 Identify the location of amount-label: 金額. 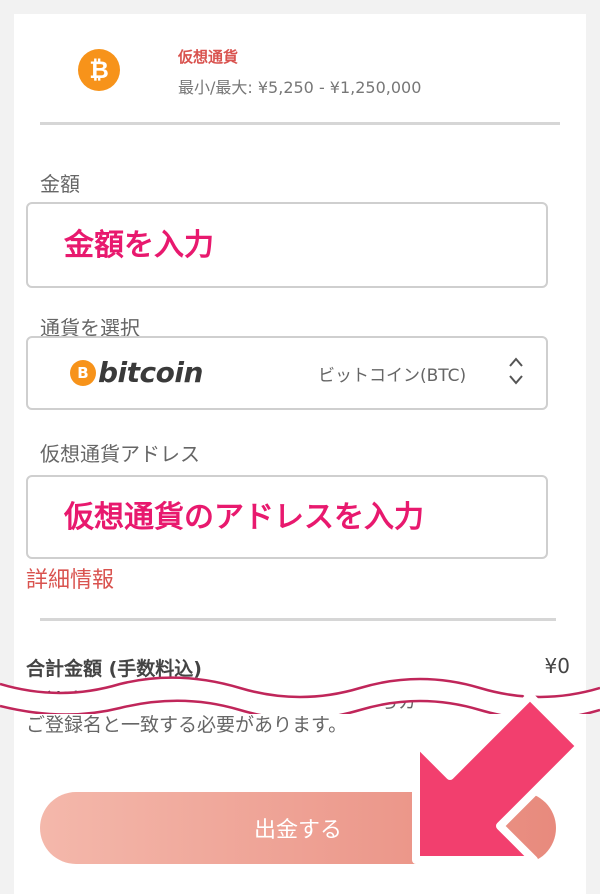
(60, 184).